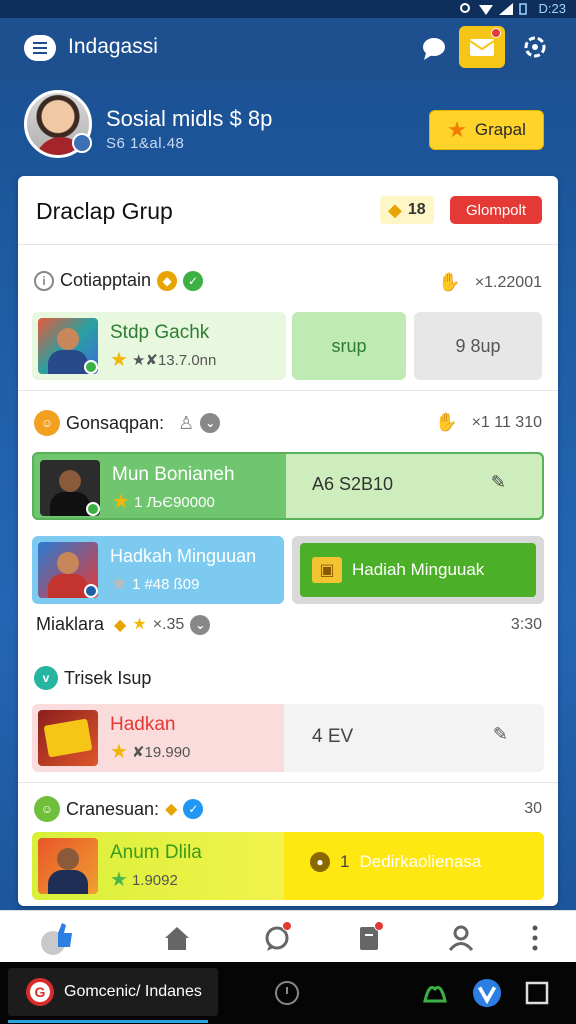 The height and width of the screenshot is (1024, 576). I want to click on info-icon: i, so click(44, 280).